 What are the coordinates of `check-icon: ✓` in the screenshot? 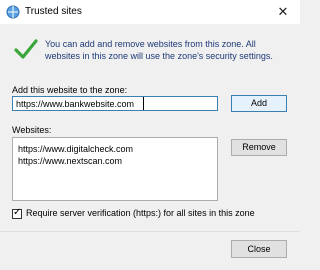 It's located at (17, 212).